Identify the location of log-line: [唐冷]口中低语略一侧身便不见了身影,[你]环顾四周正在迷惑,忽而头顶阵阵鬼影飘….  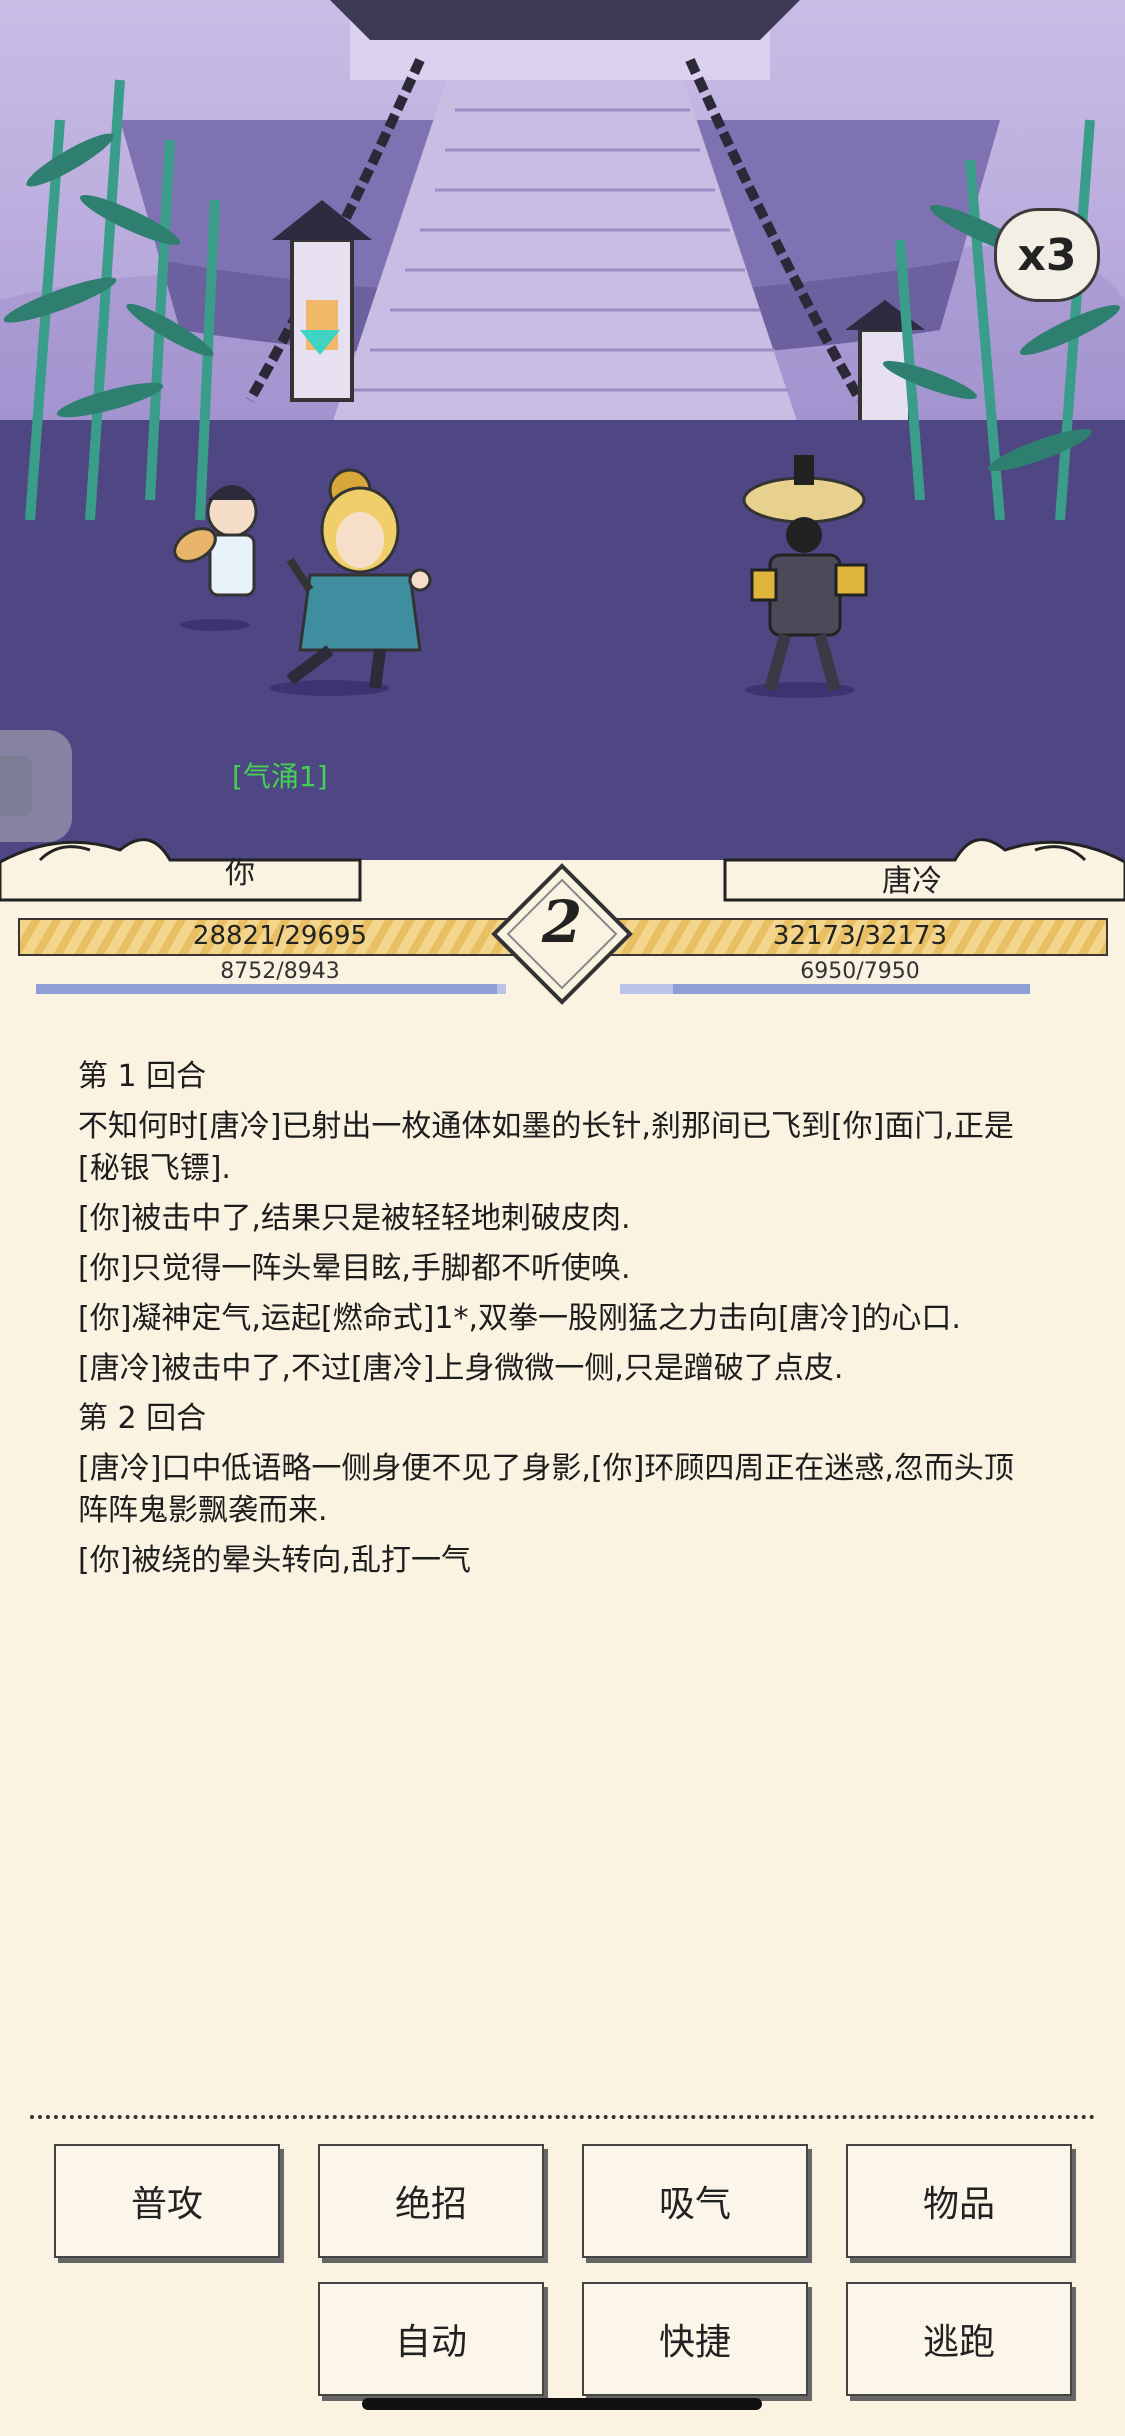
(546, 1489).